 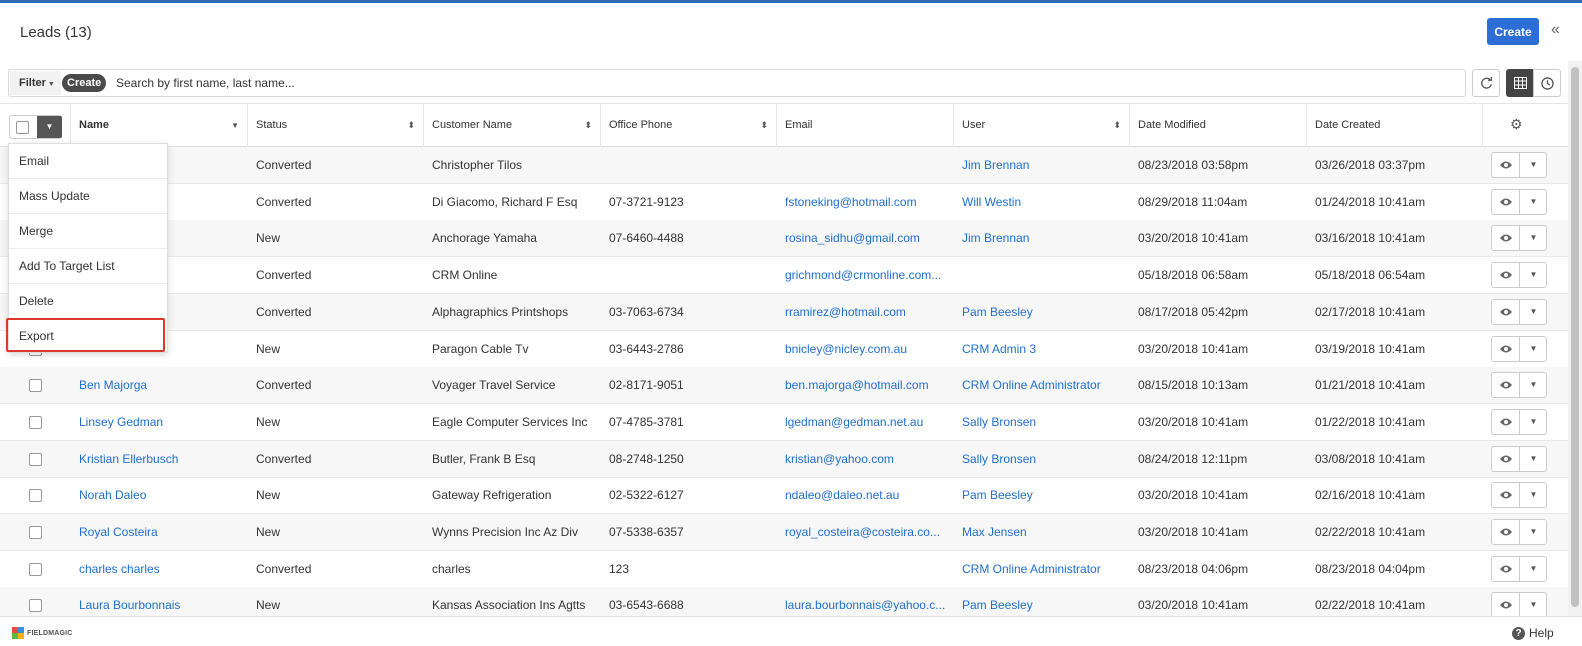 What do you see at coordinates (1042, 532) in the screenshot?
I see `cell-user: Max Jensen` at bounding box center [1042, 532].